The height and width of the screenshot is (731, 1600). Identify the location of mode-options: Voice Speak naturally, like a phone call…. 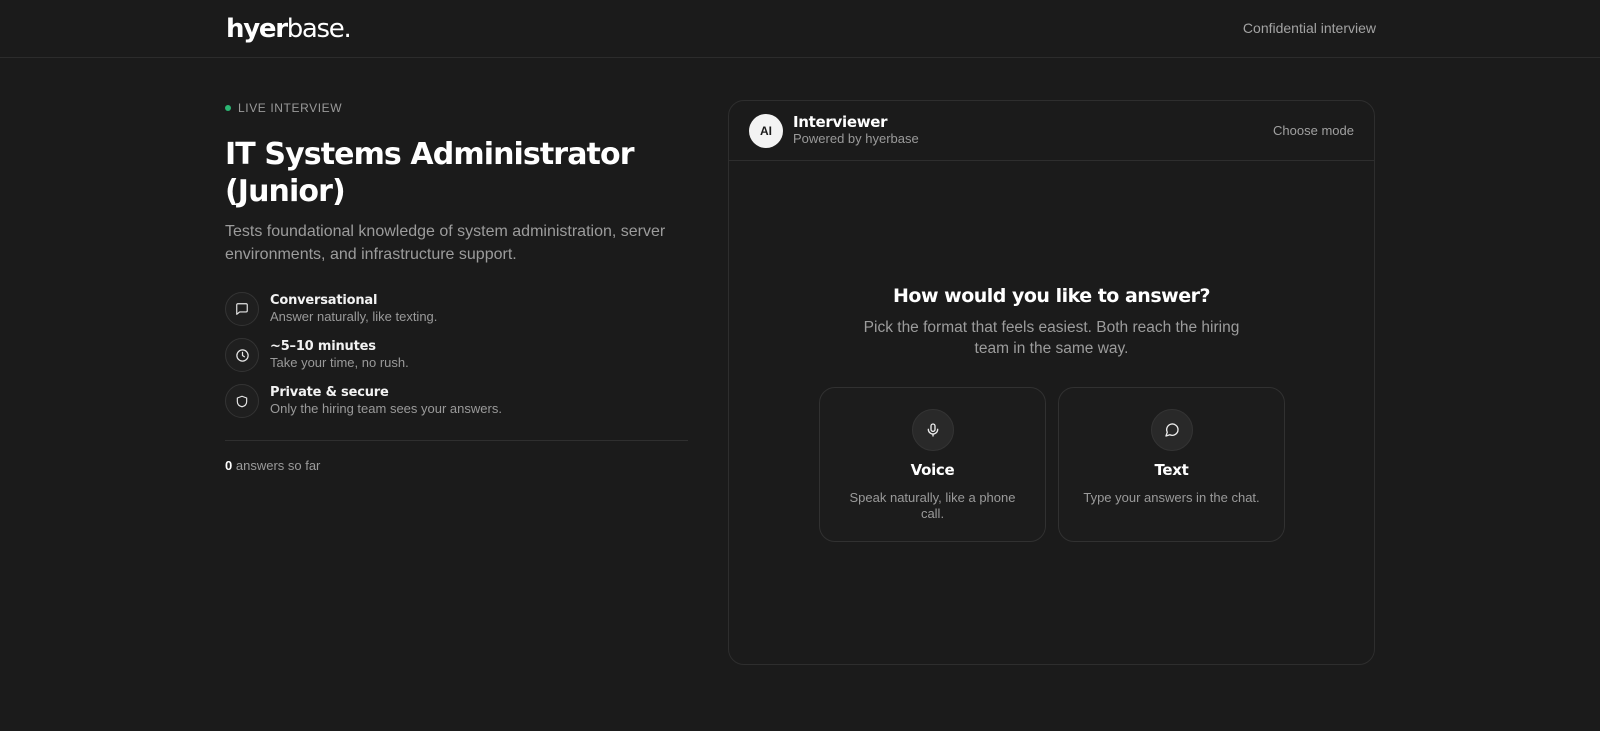
(1052, 464).